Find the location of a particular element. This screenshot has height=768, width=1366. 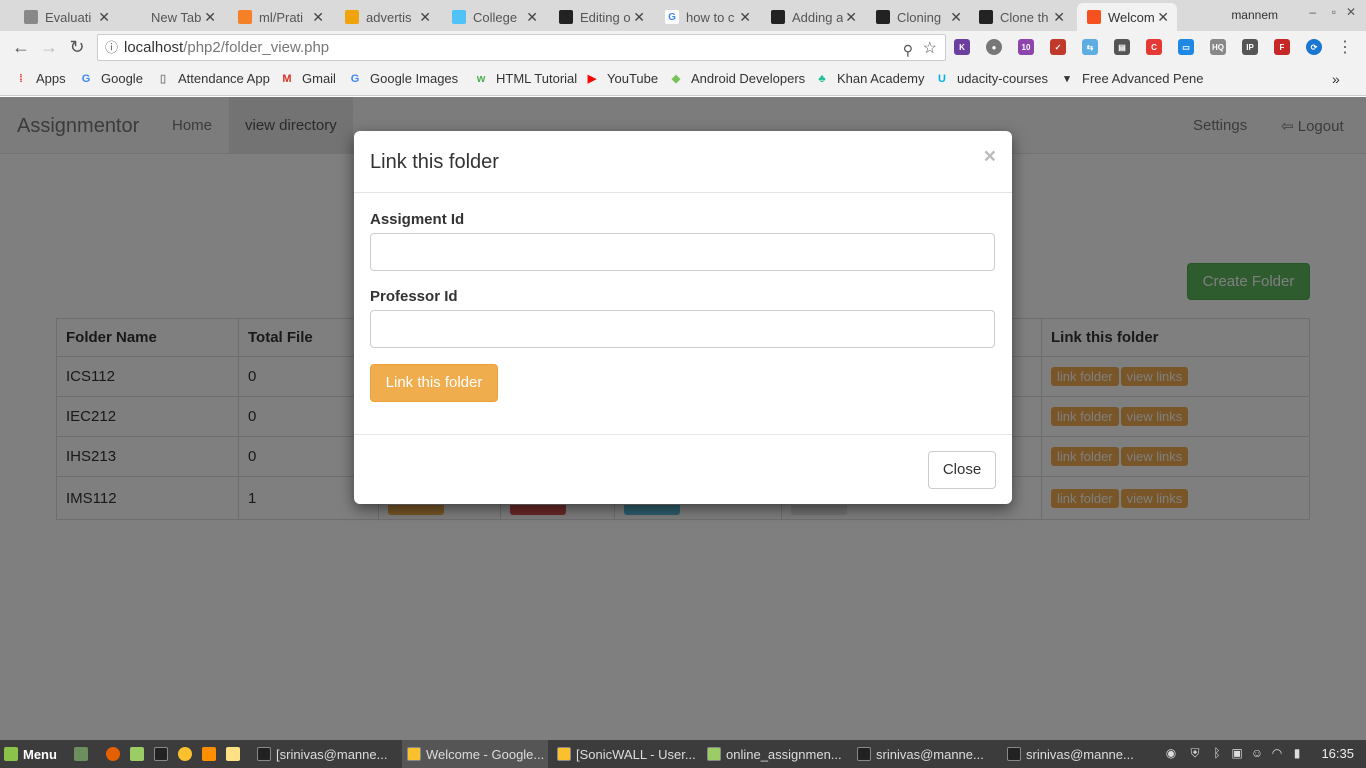

extension-icon: ▤ is located at coordinates (1122, 47).